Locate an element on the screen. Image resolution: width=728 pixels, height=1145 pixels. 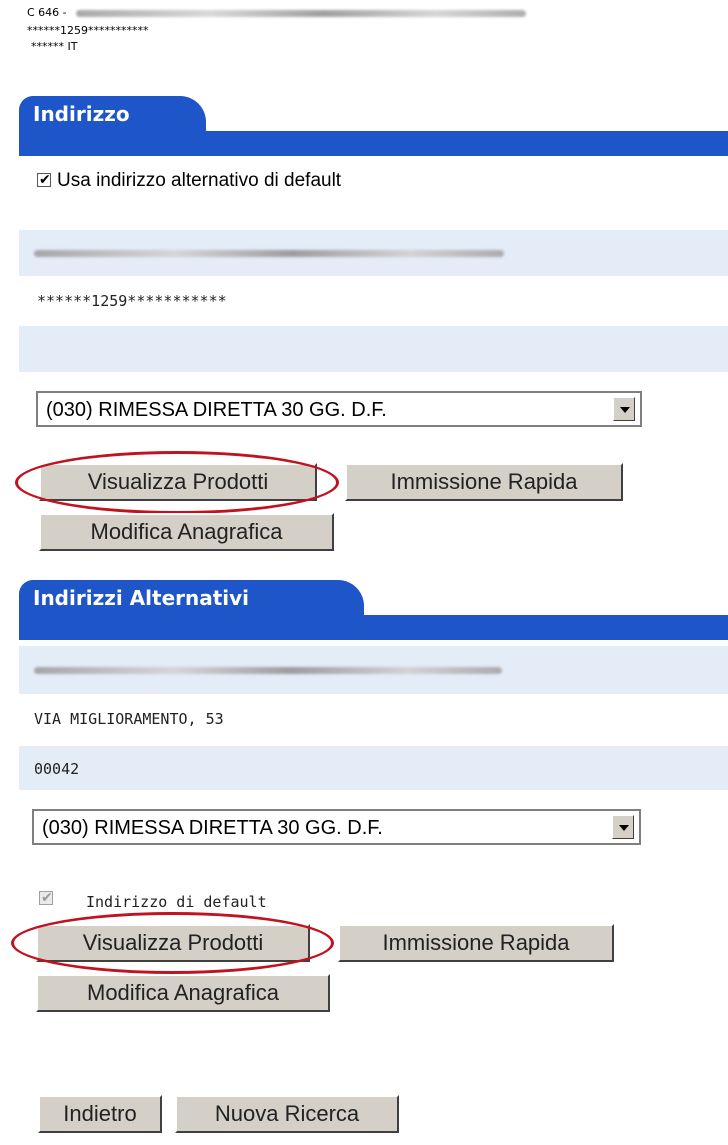
section-title: Indirizzo is located at coordinates (81, 114).